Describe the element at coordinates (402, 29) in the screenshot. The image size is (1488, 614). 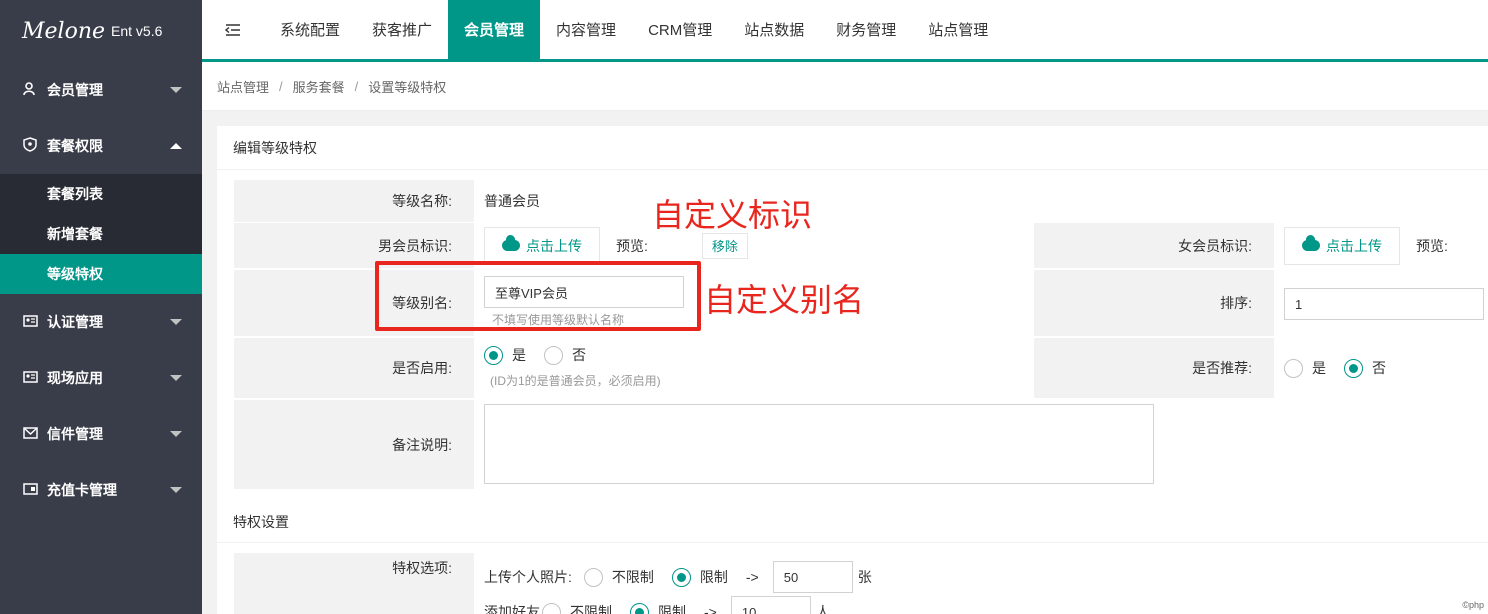
I see `tab-customer-acquisition: 获客推广` at that location.